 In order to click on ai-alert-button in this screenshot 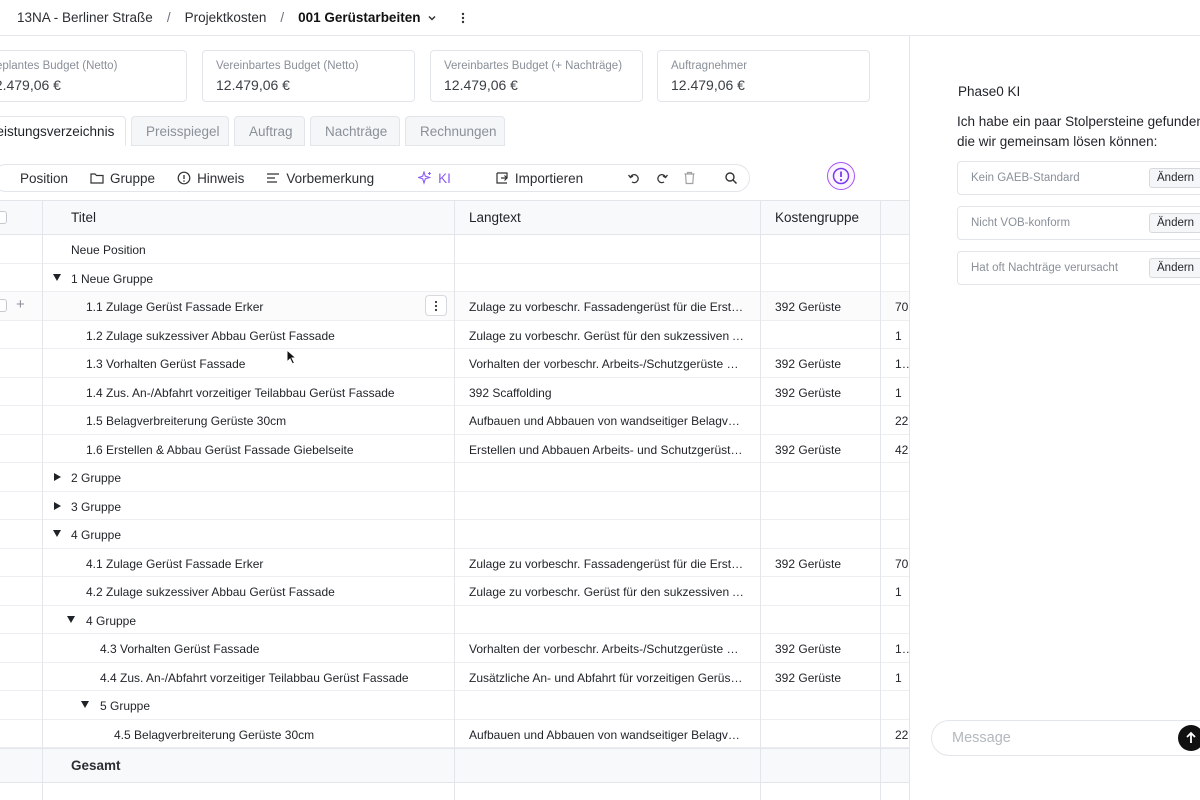, I will do `click(841, 176)`.